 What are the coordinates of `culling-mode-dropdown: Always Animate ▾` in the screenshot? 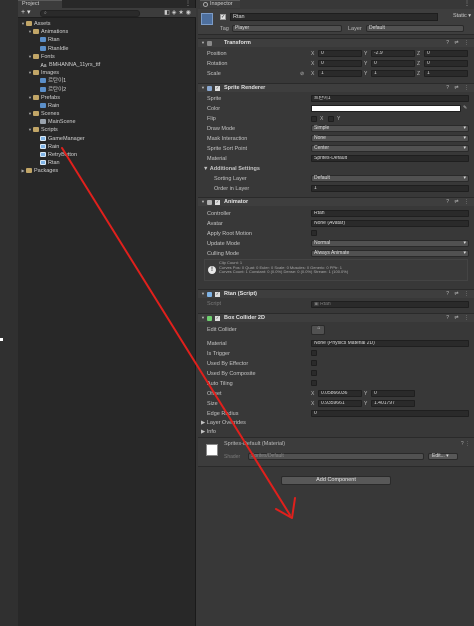 It's located at (390, 253).